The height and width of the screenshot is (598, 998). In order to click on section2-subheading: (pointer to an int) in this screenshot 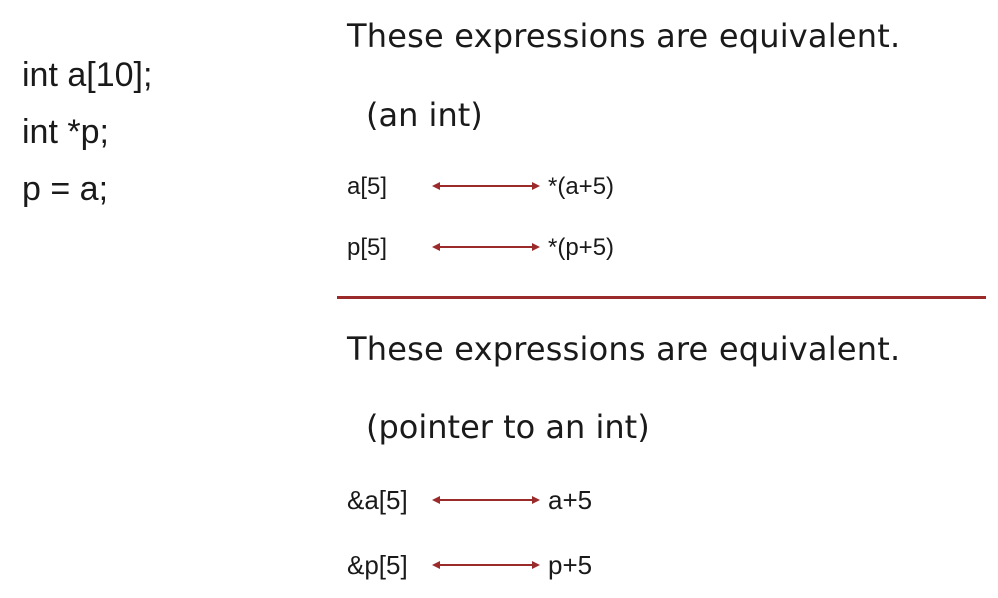, I will do `click(508, 427)`.